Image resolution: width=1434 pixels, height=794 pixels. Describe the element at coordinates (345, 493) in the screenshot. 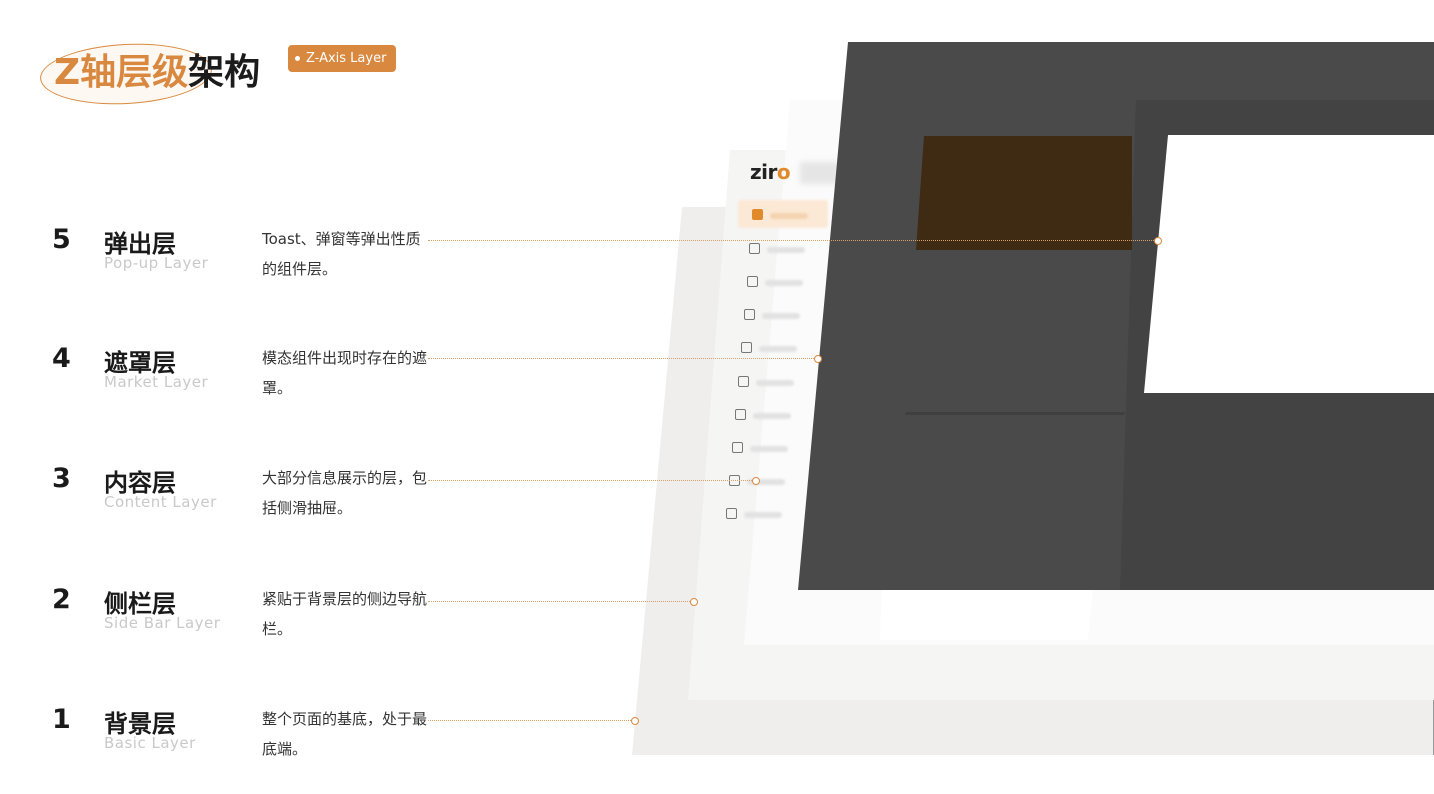

I see `layer-description: 大部分信息展示的层，包括侧滑抽屉。` at that location.